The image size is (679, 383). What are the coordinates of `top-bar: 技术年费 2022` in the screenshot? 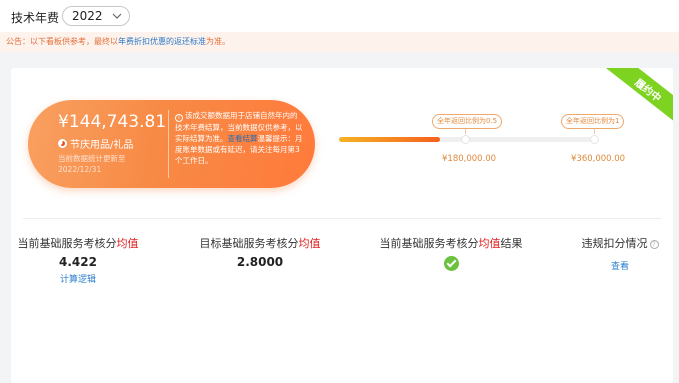 It's located at (339, 16).